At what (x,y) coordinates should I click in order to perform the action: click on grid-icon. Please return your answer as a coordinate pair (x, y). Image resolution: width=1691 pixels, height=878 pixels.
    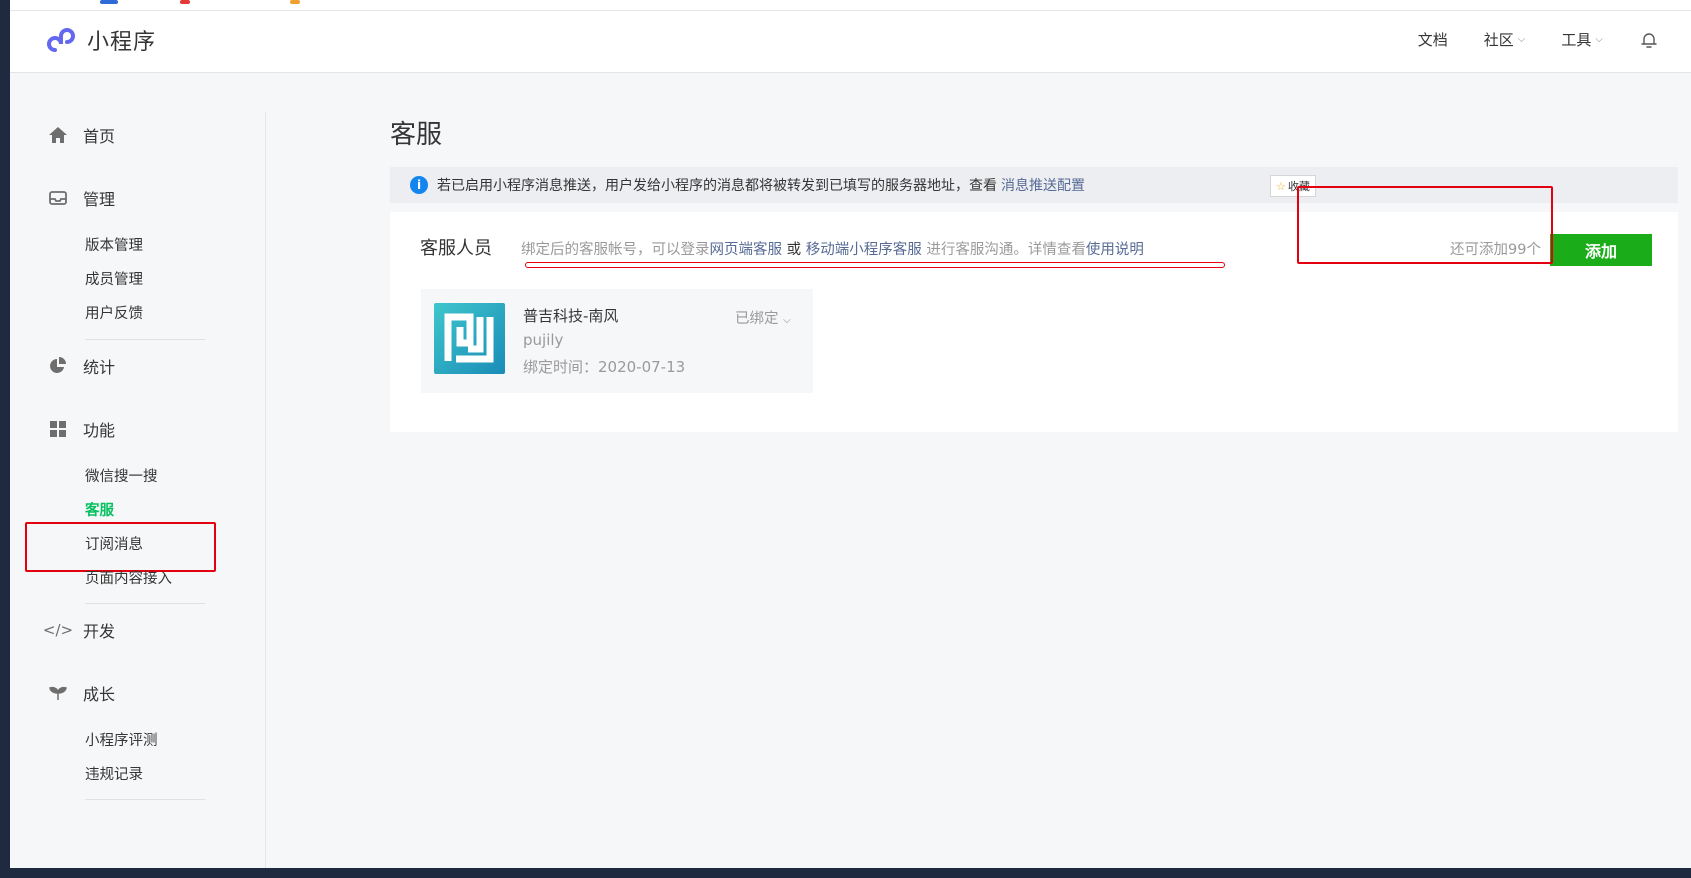
    Looking at the image, I should click on (58, 429).